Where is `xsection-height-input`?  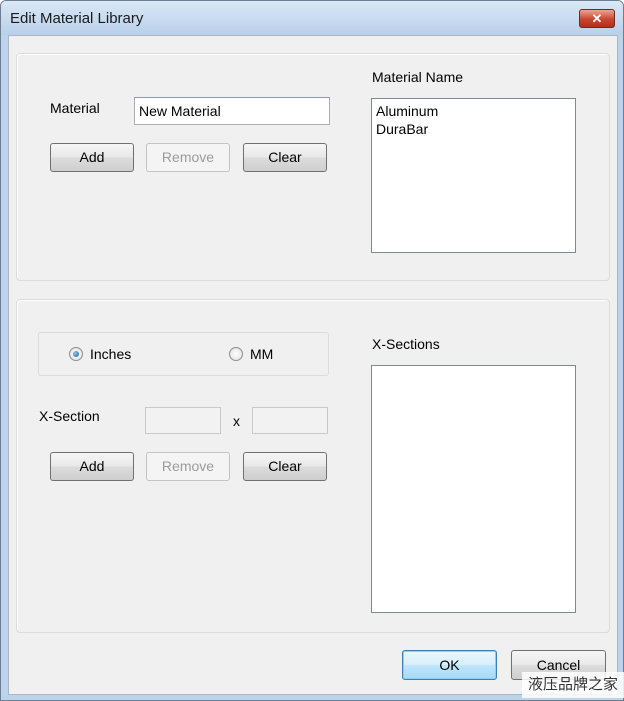 xsection-height-input is located at coordinates (290, 420).